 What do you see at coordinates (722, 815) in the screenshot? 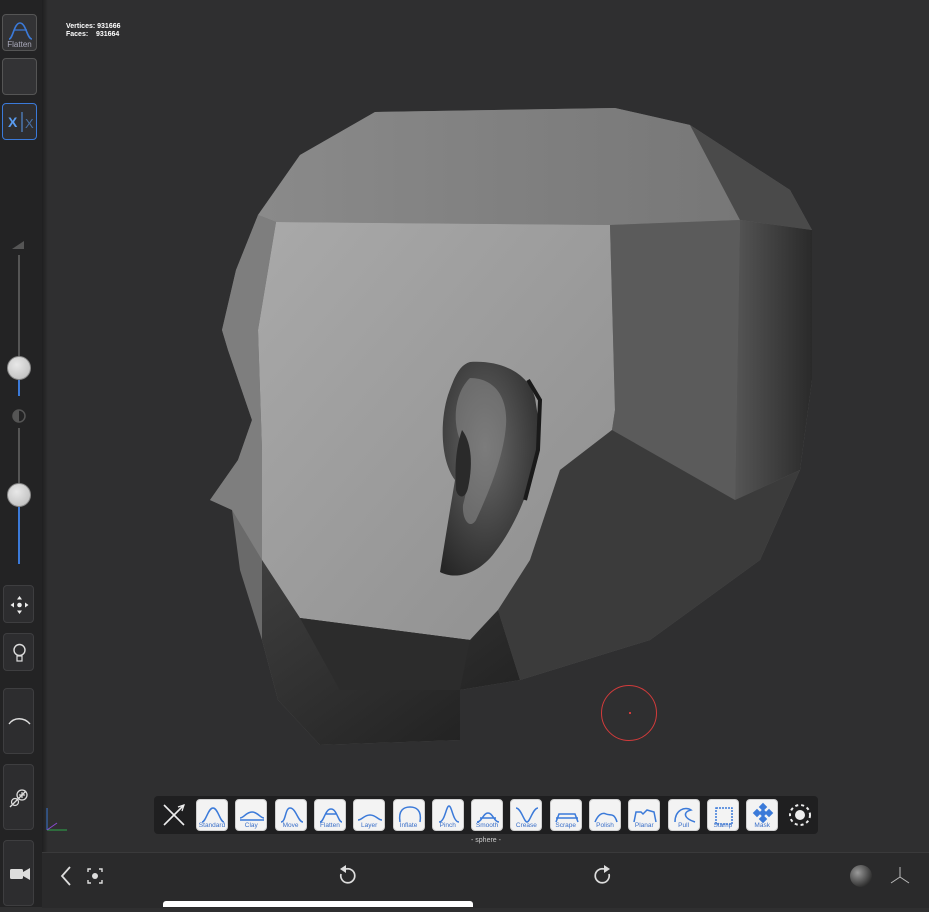
I see `brush-stamp-button: Stamp` at bounding box center [722, 815].